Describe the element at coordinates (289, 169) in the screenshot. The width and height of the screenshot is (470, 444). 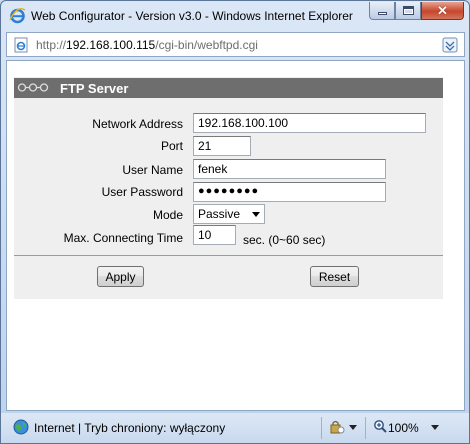
I see `user-name-input: fenek` at that location.